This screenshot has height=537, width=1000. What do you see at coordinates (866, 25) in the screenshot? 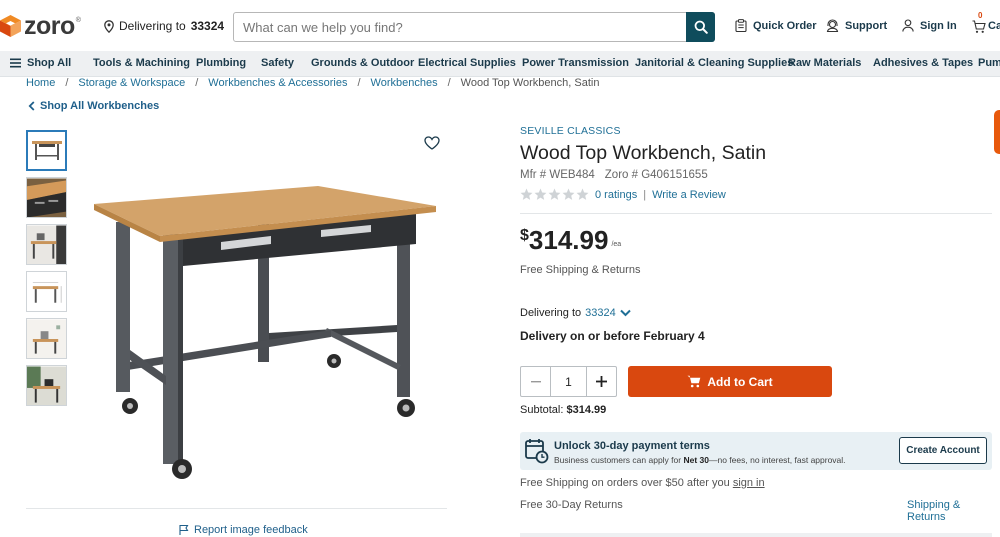
I see `support-label: Support` at bounding box center [866, 25].